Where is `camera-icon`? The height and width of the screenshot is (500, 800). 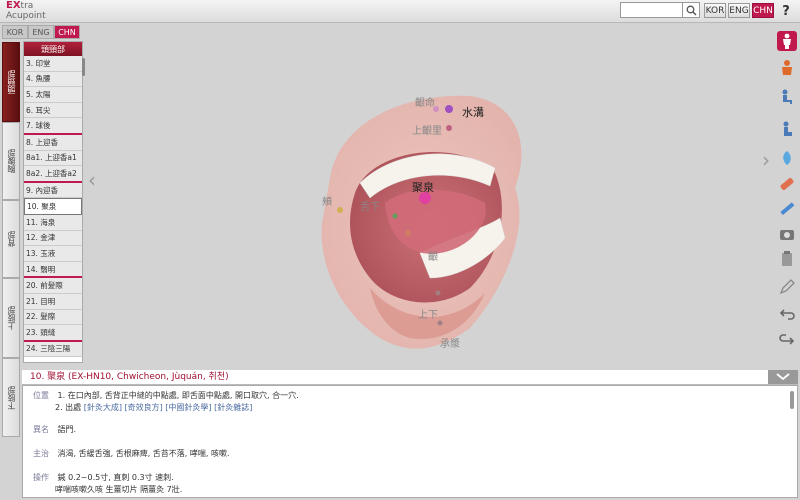 camera-icon is located at coordinates (787, 234).